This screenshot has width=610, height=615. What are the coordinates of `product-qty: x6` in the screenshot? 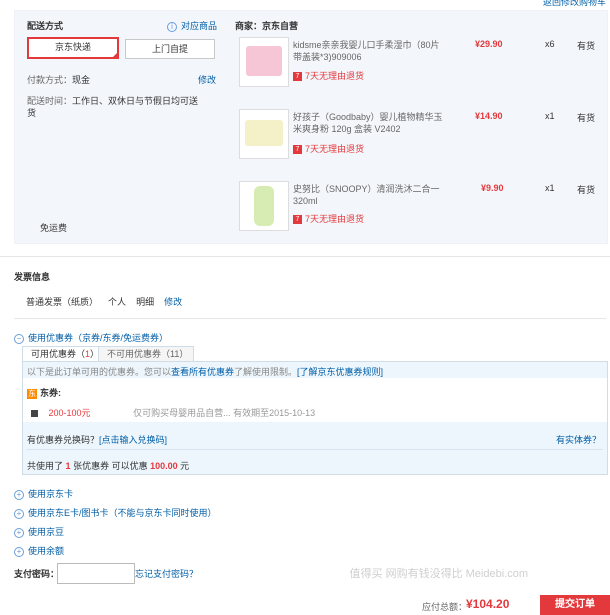 It's located at (550, 44).